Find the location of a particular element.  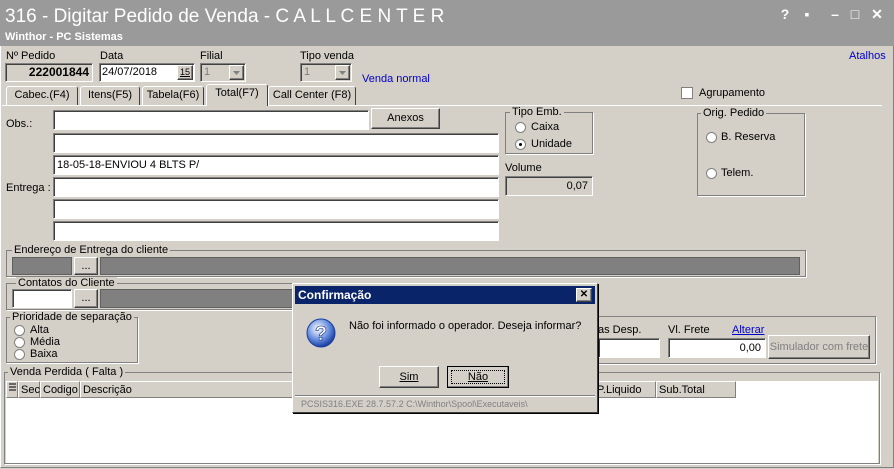

tab-call-center: Call Center (F8) is located at coordinates (312, 95).